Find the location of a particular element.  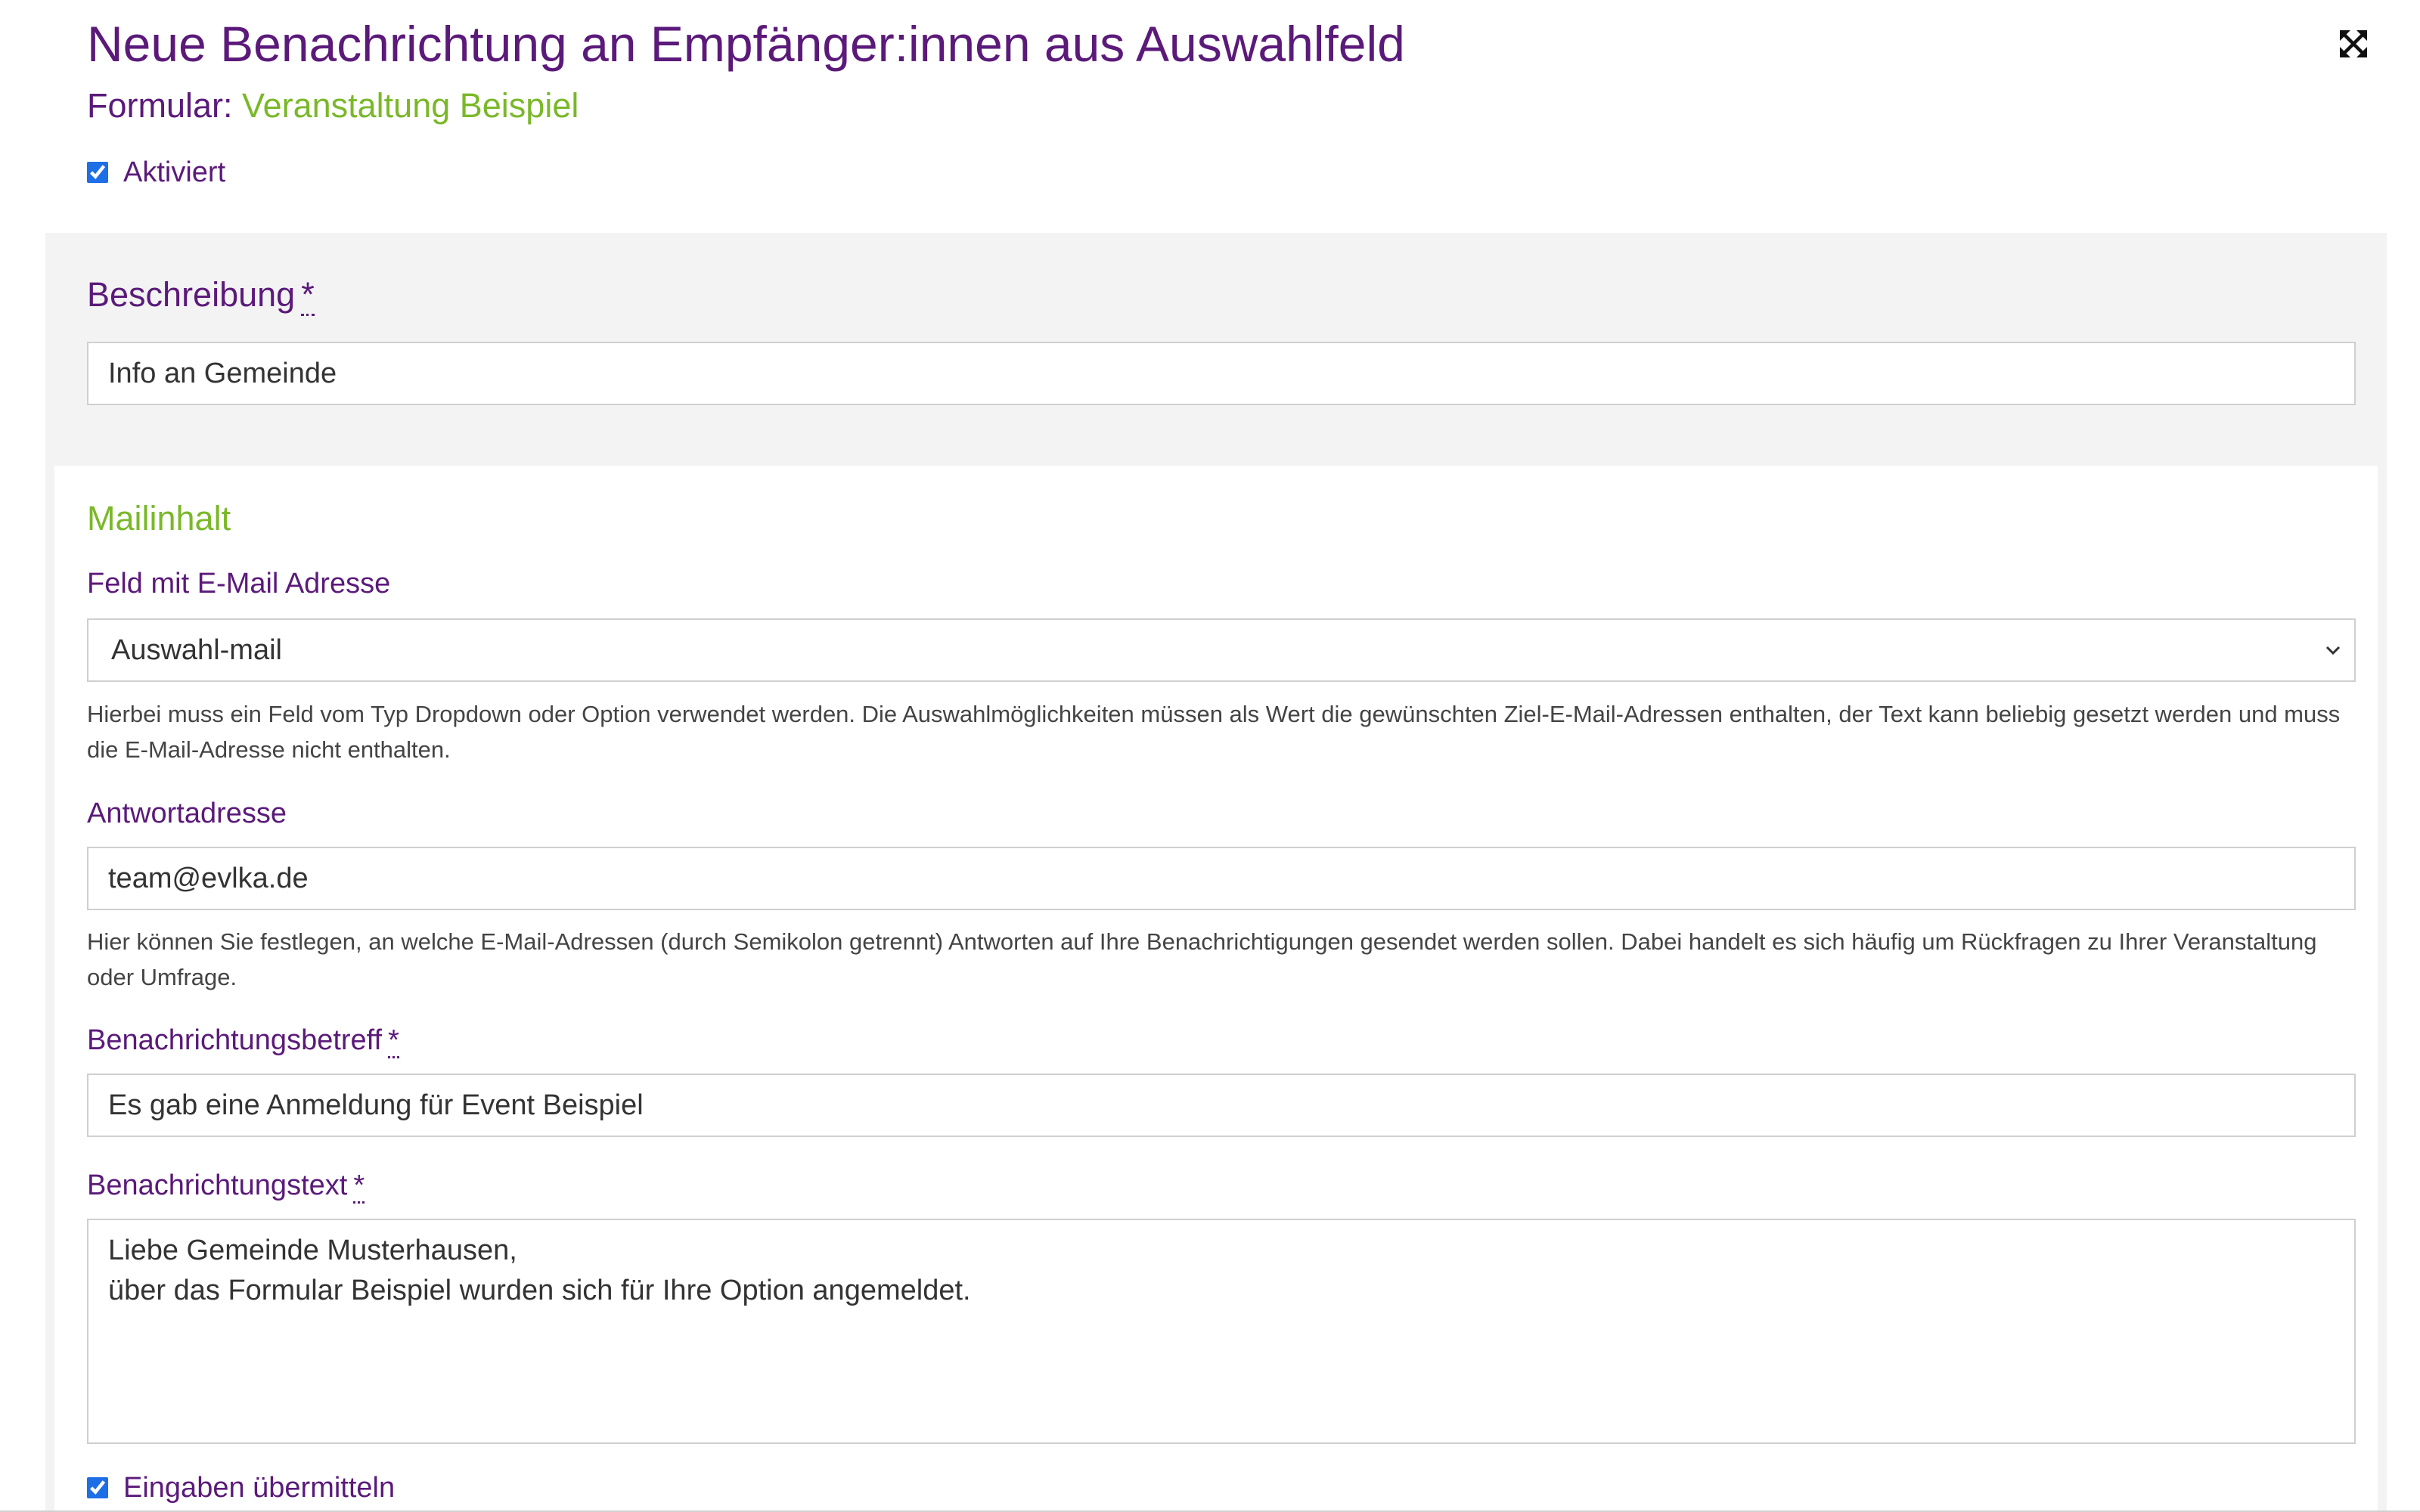

body-label: Benachrichtungstext * is located at coordinates (226, 1185).